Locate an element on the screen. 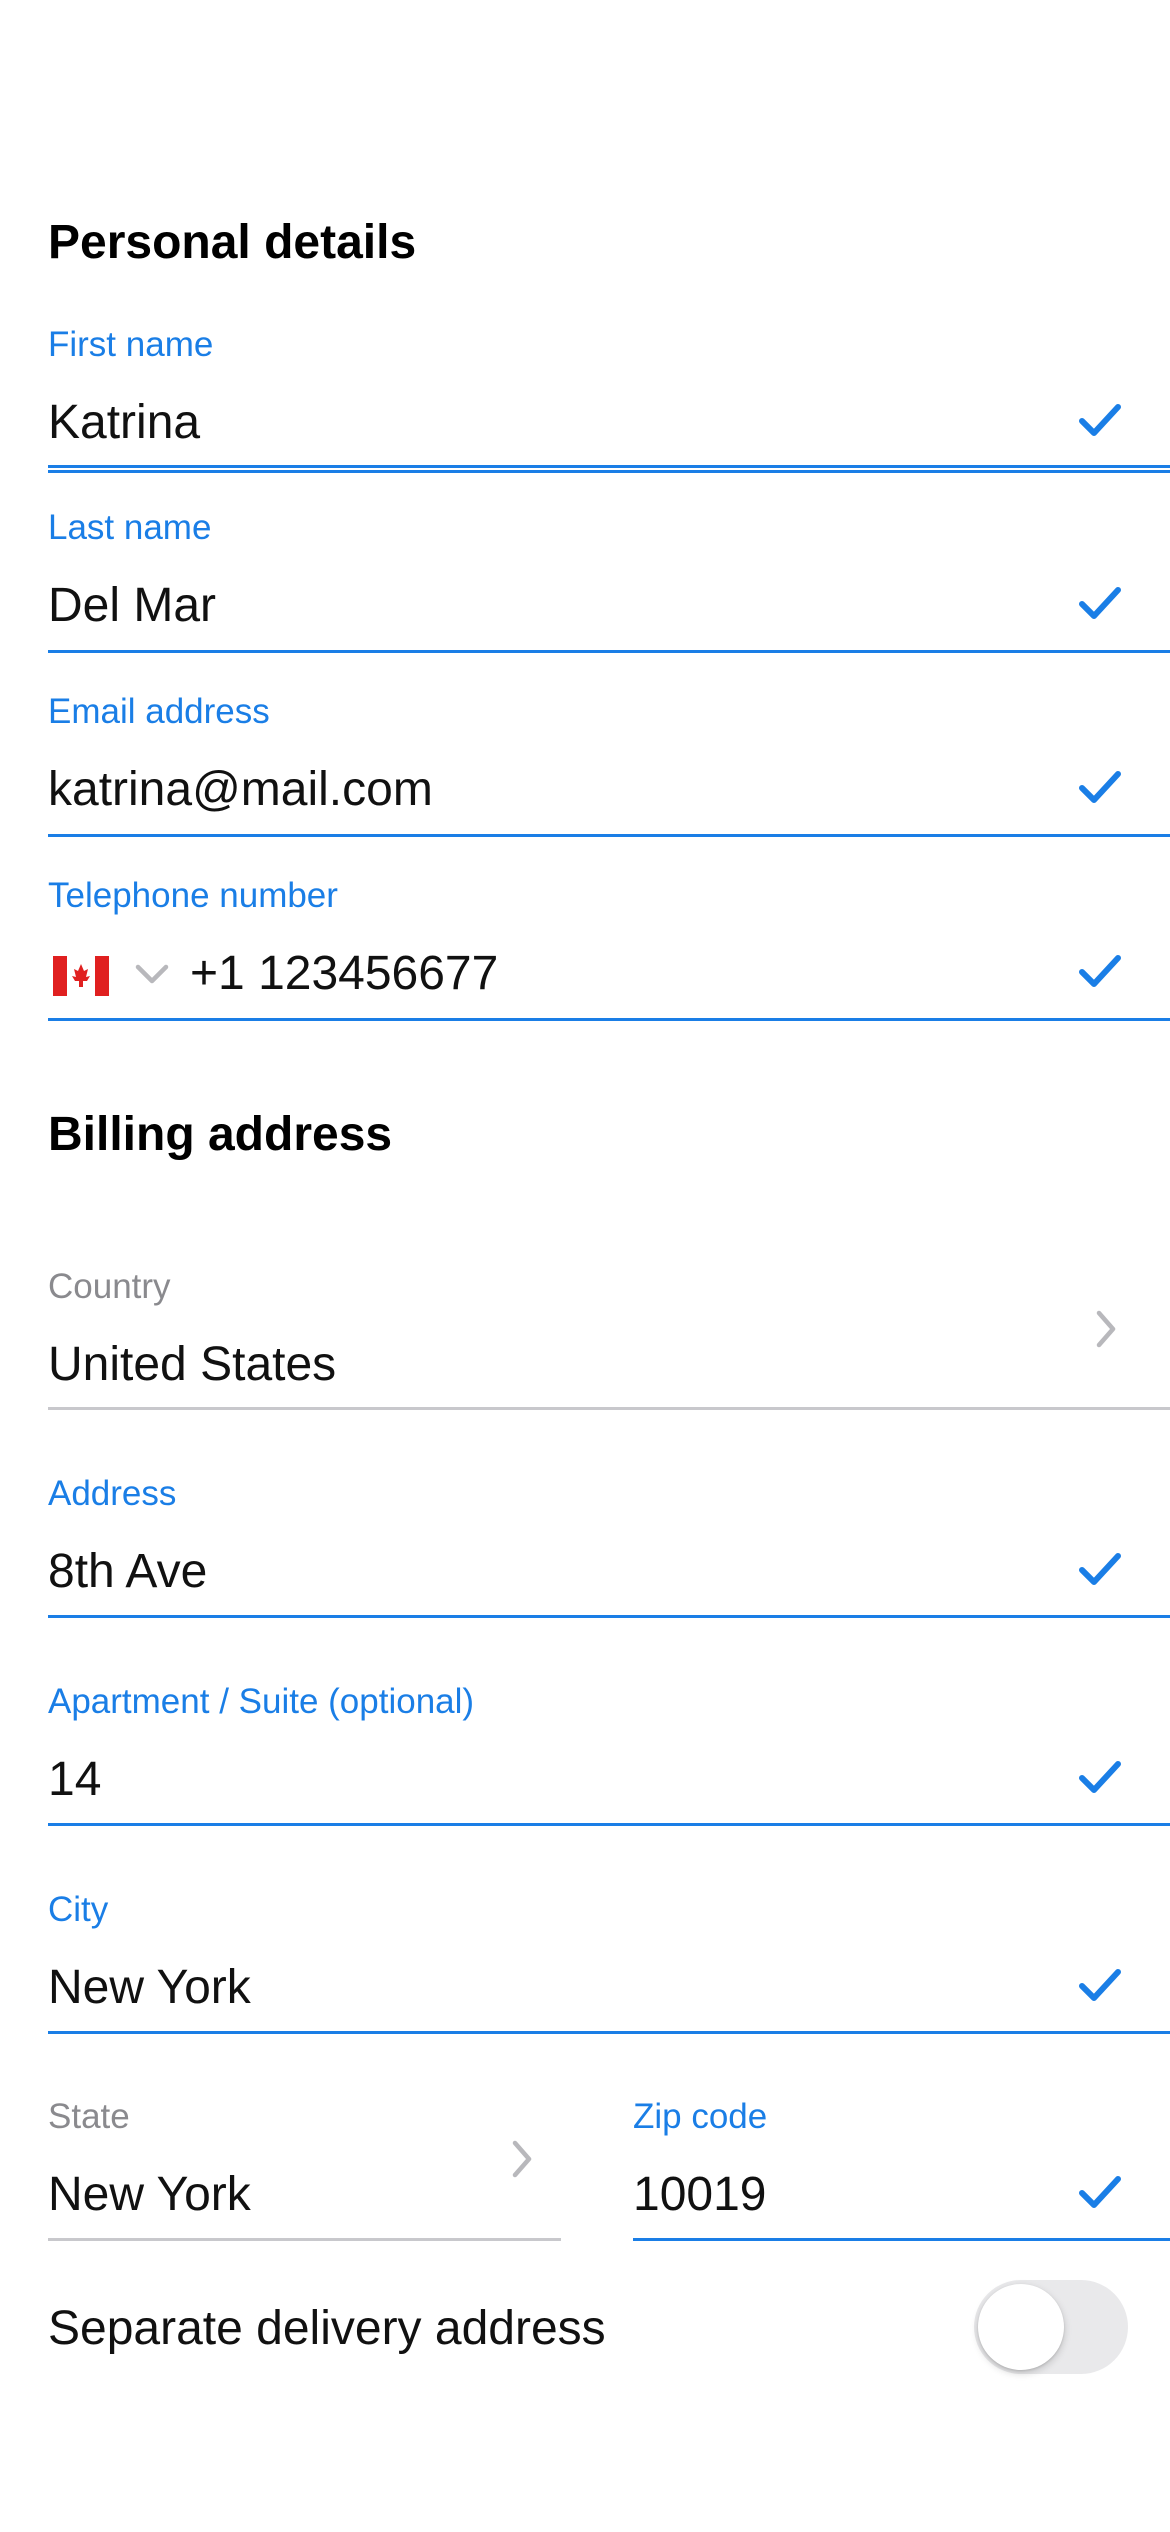 This screenshot has width=1170, height=2532. separate-delivery-row: Separate delivery address is located at coordinates (588, 2330).